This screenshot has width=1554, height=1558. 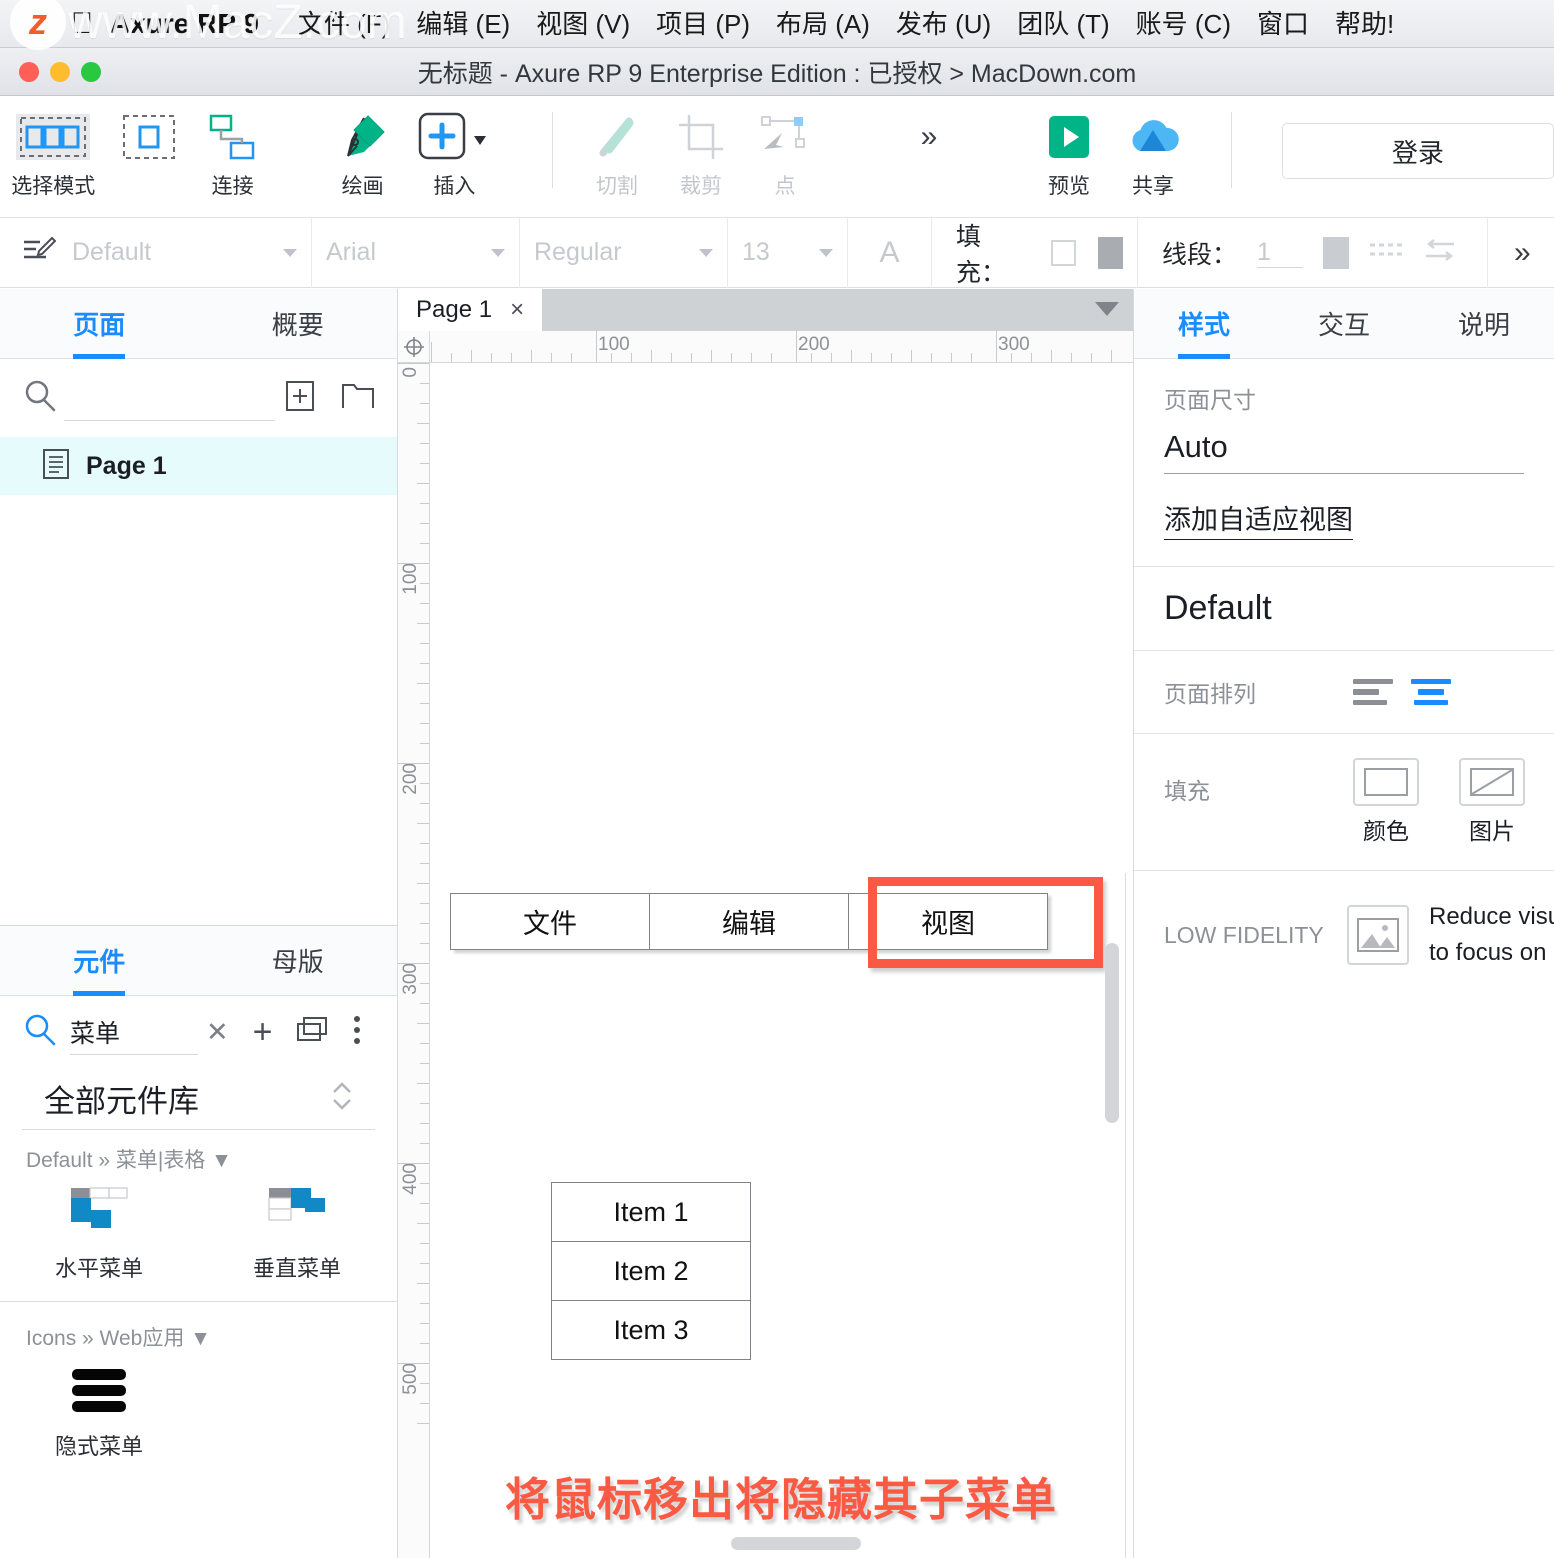 I want to click on tool-preview: 预览, so click(x=1069, y=150).